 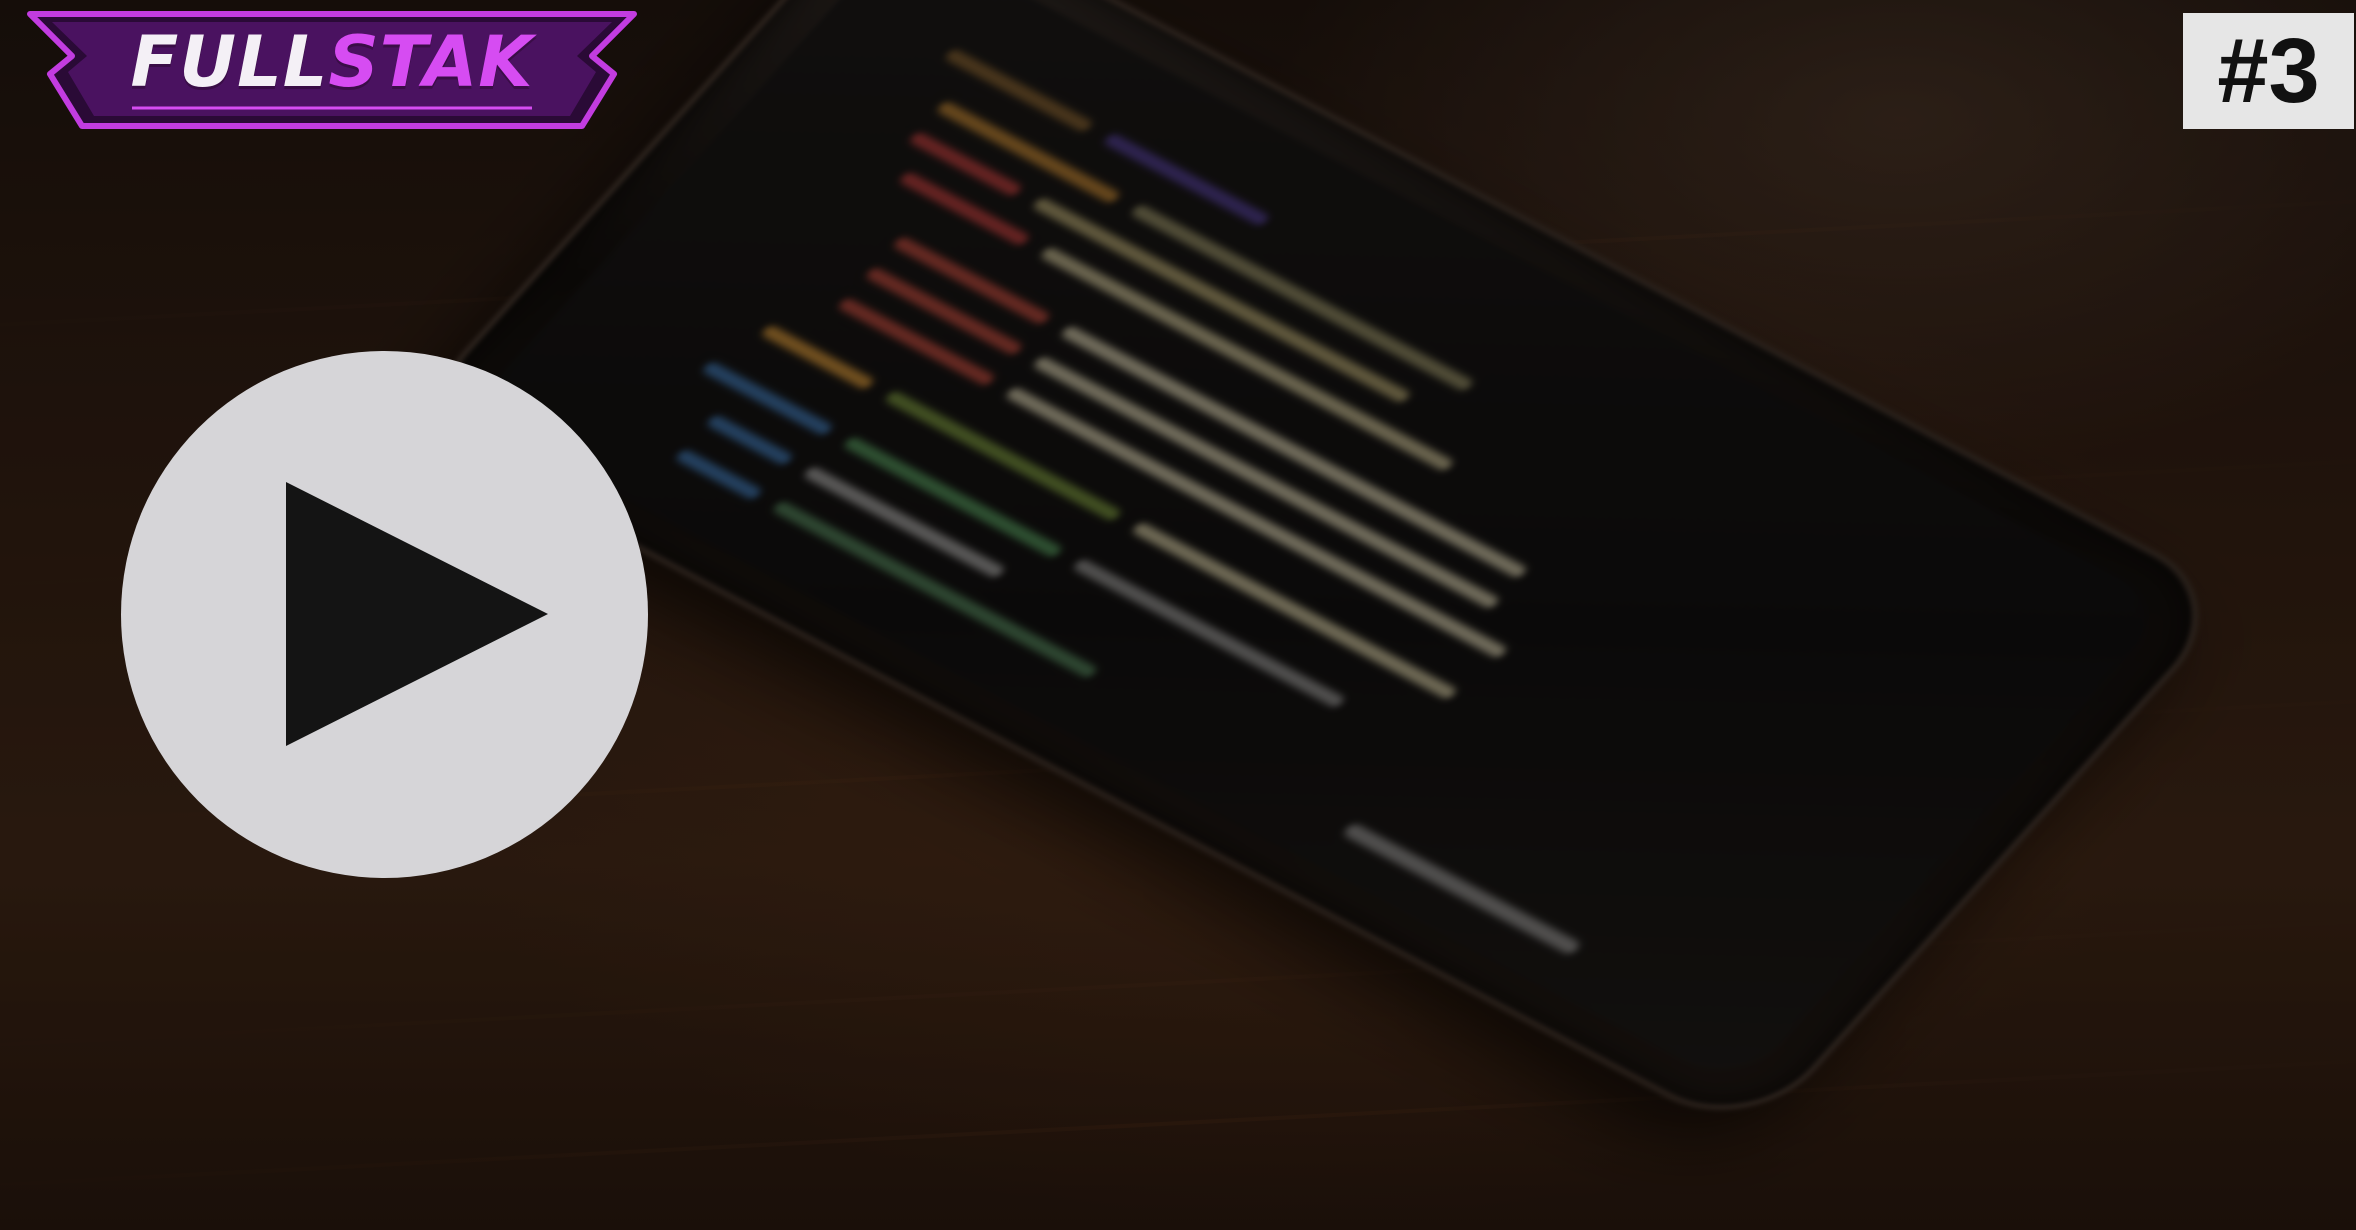 I want to click on fullstak-logo: FULLSTAK, so click(x=332, y=70).